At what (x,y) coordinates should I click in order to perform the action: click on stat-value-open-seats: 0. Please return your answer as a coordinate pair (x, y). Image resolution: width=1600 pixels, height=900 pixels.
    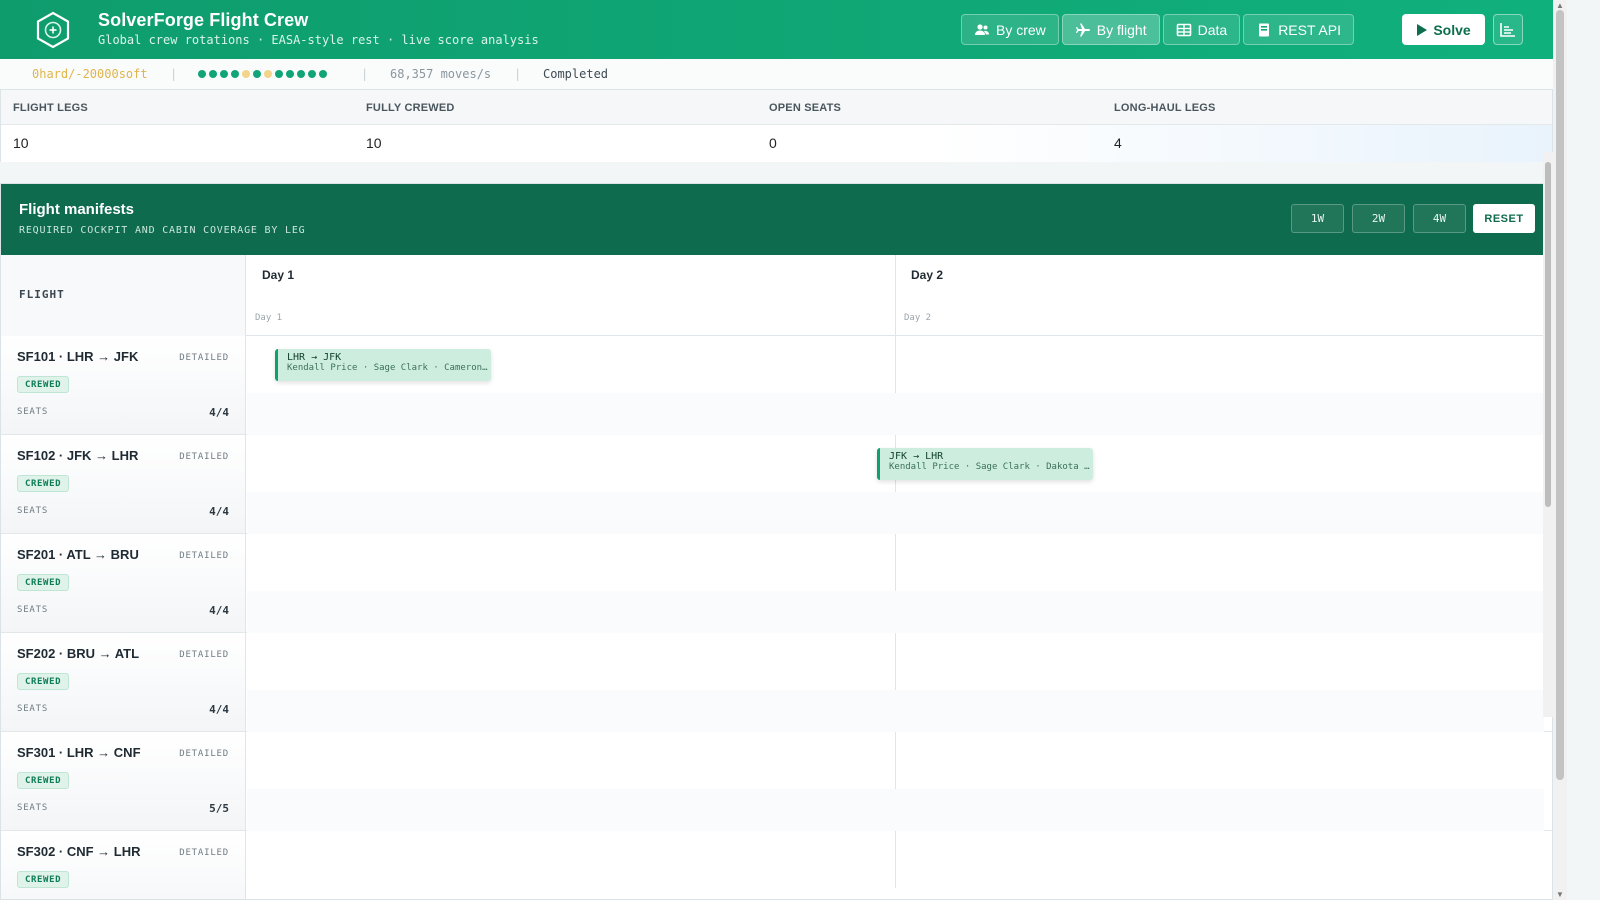
    Looking at the image, I should click on (773, 143).